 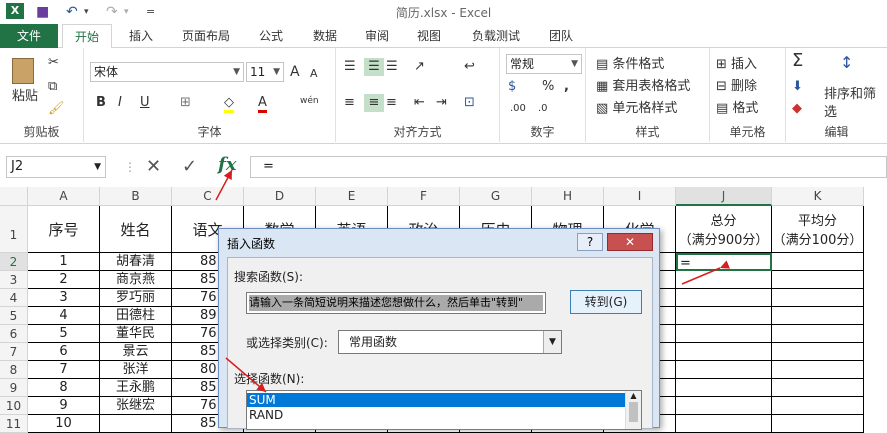 I want to click on arrow-to-fx, so click(x=224, y=185).